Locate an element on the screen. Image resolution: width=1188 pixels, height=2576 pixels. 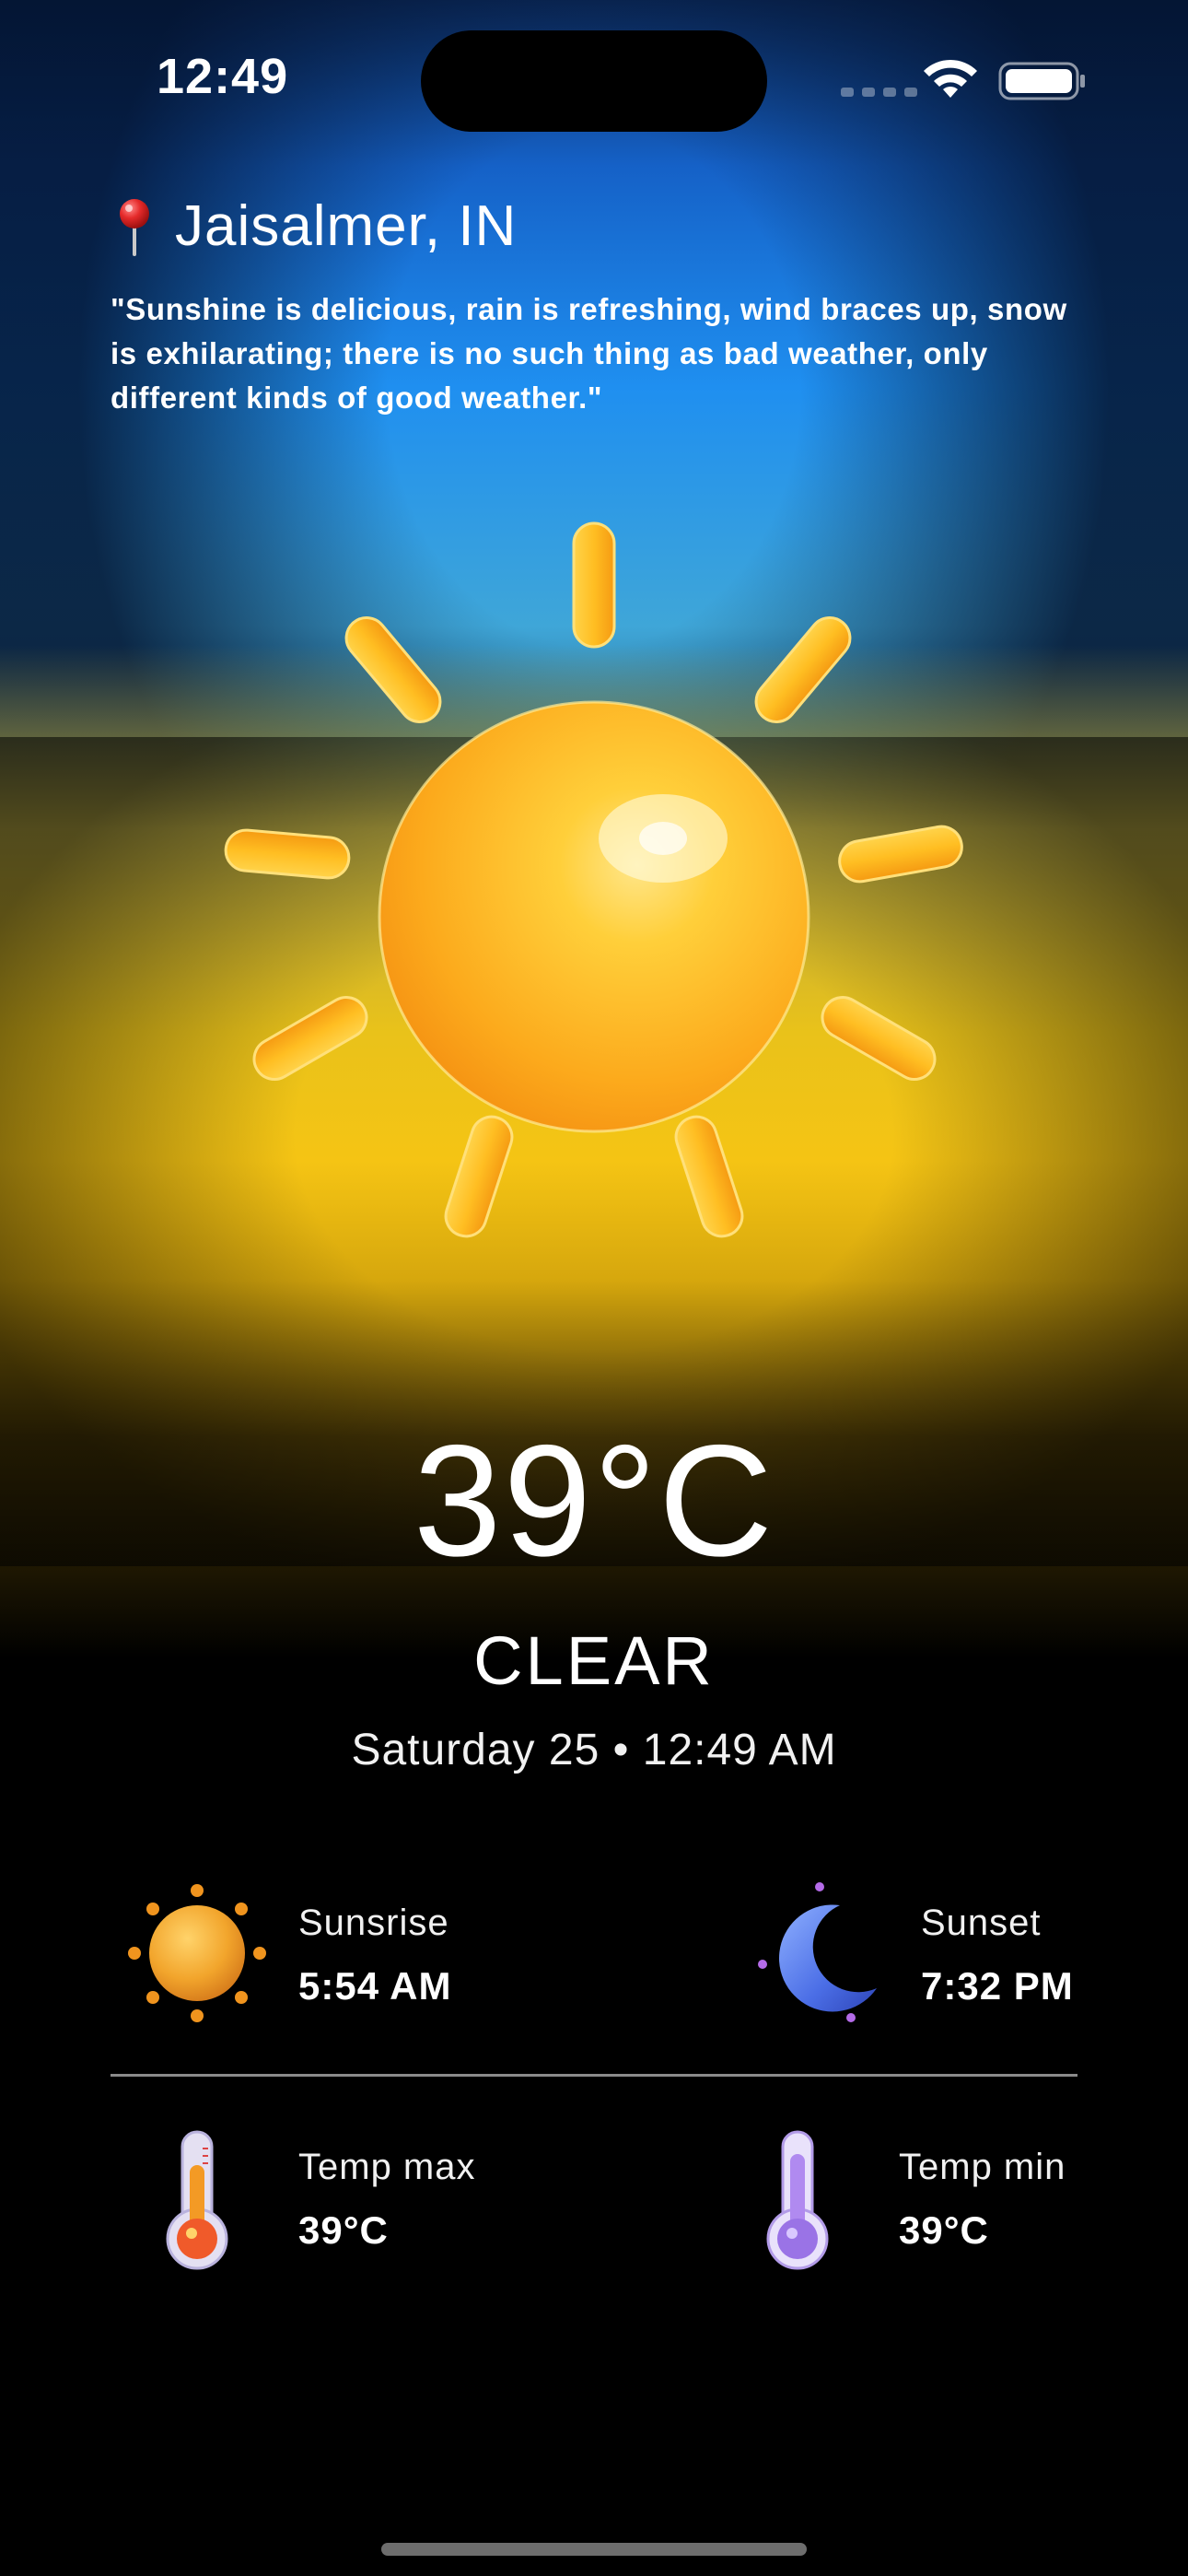
location-header: Jaisalmer, IN is located at coordinates (315, 226).